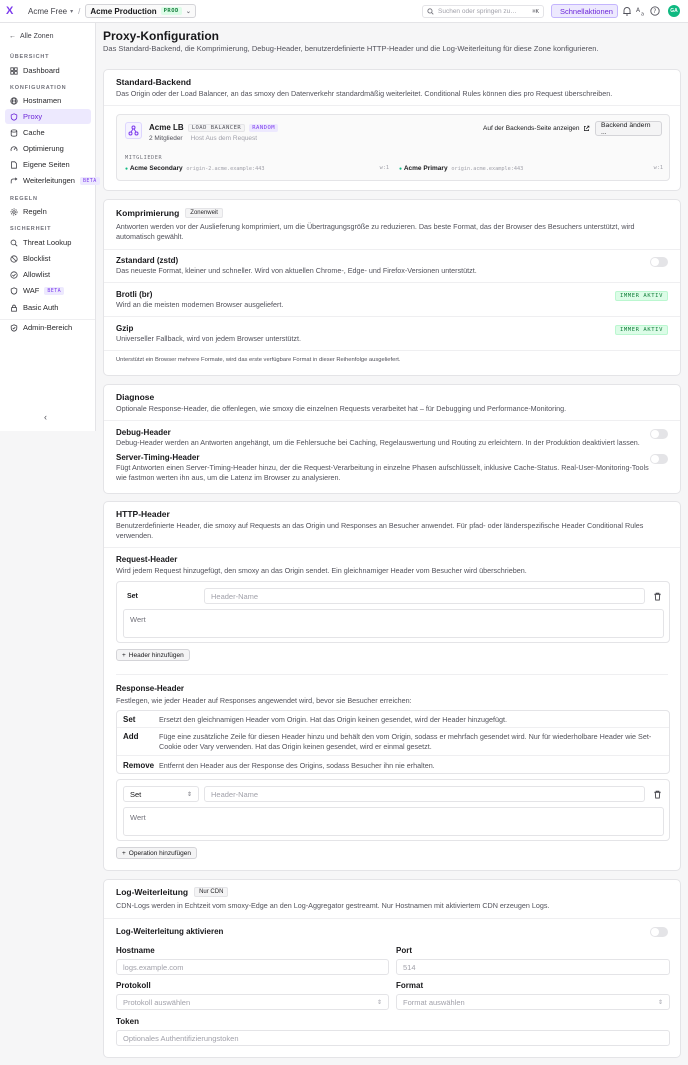 The width and height of the screenshot is (688, 1065). What do you see at coordinates (231, 138) in the screenshot?
I see `host-value: Aus dem Request` at bounding box center [231, 138].